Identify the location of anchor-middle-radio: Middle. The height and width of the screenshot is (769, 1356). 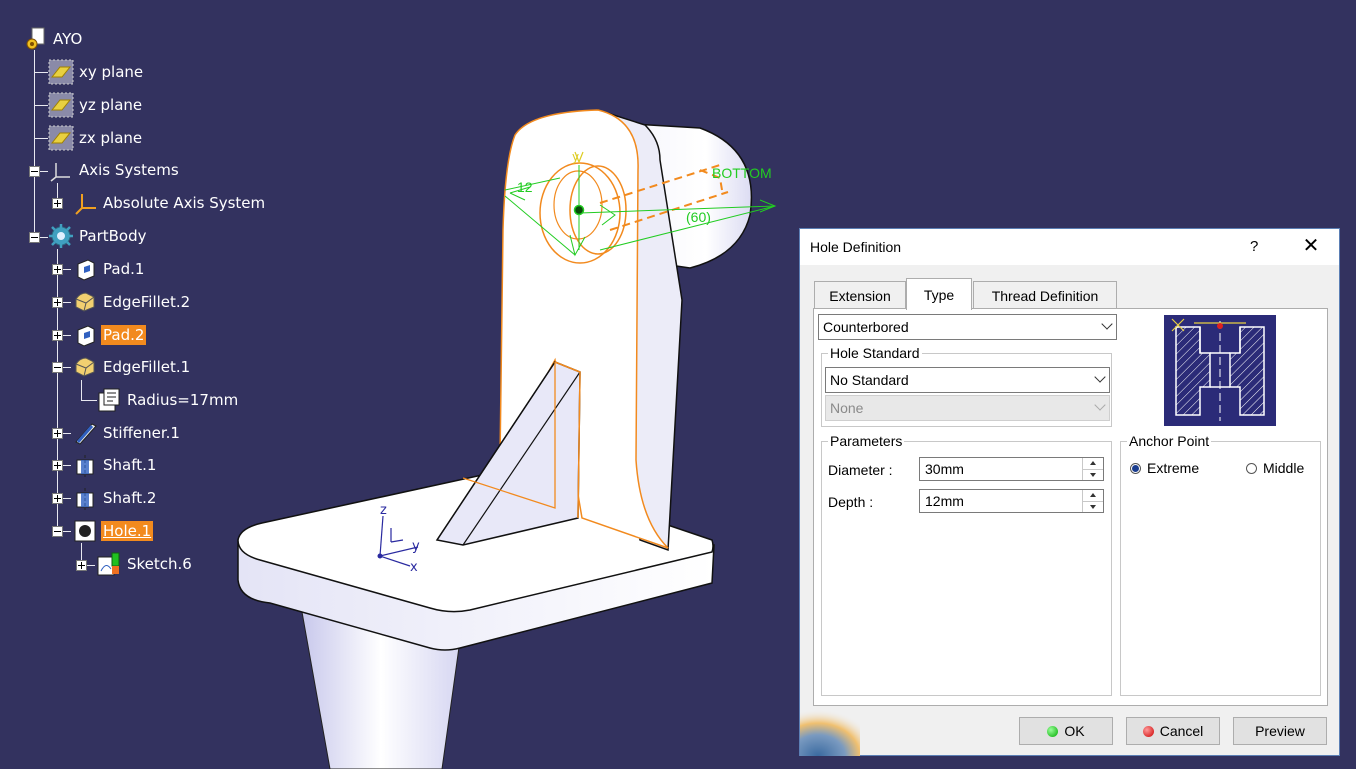
(1275, 468).